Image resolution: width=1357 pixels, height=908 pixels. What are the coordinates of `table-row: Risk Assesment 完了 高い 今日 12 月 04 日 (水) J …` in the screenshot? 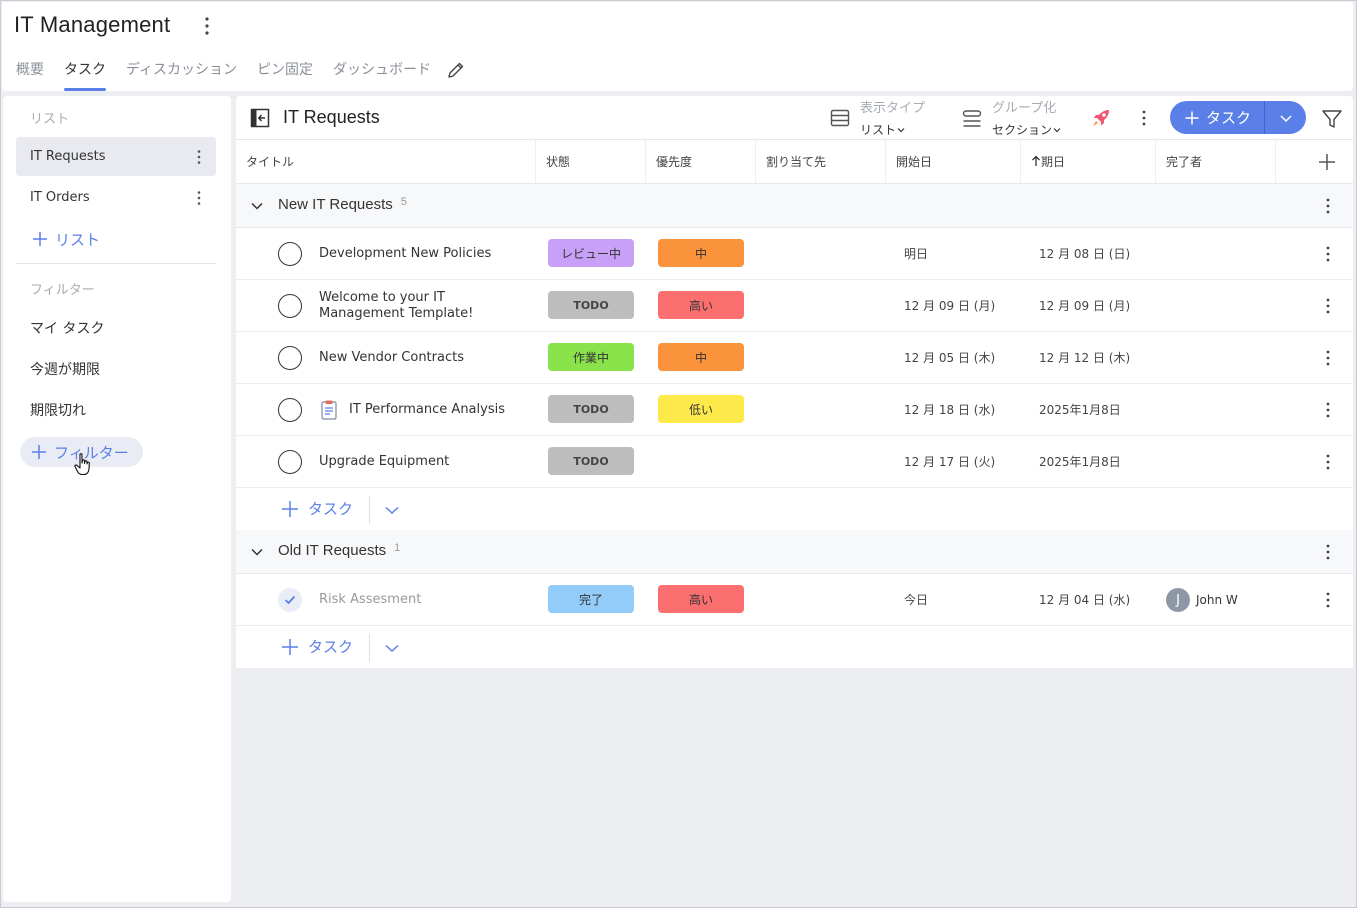 It's located at (794, 600).